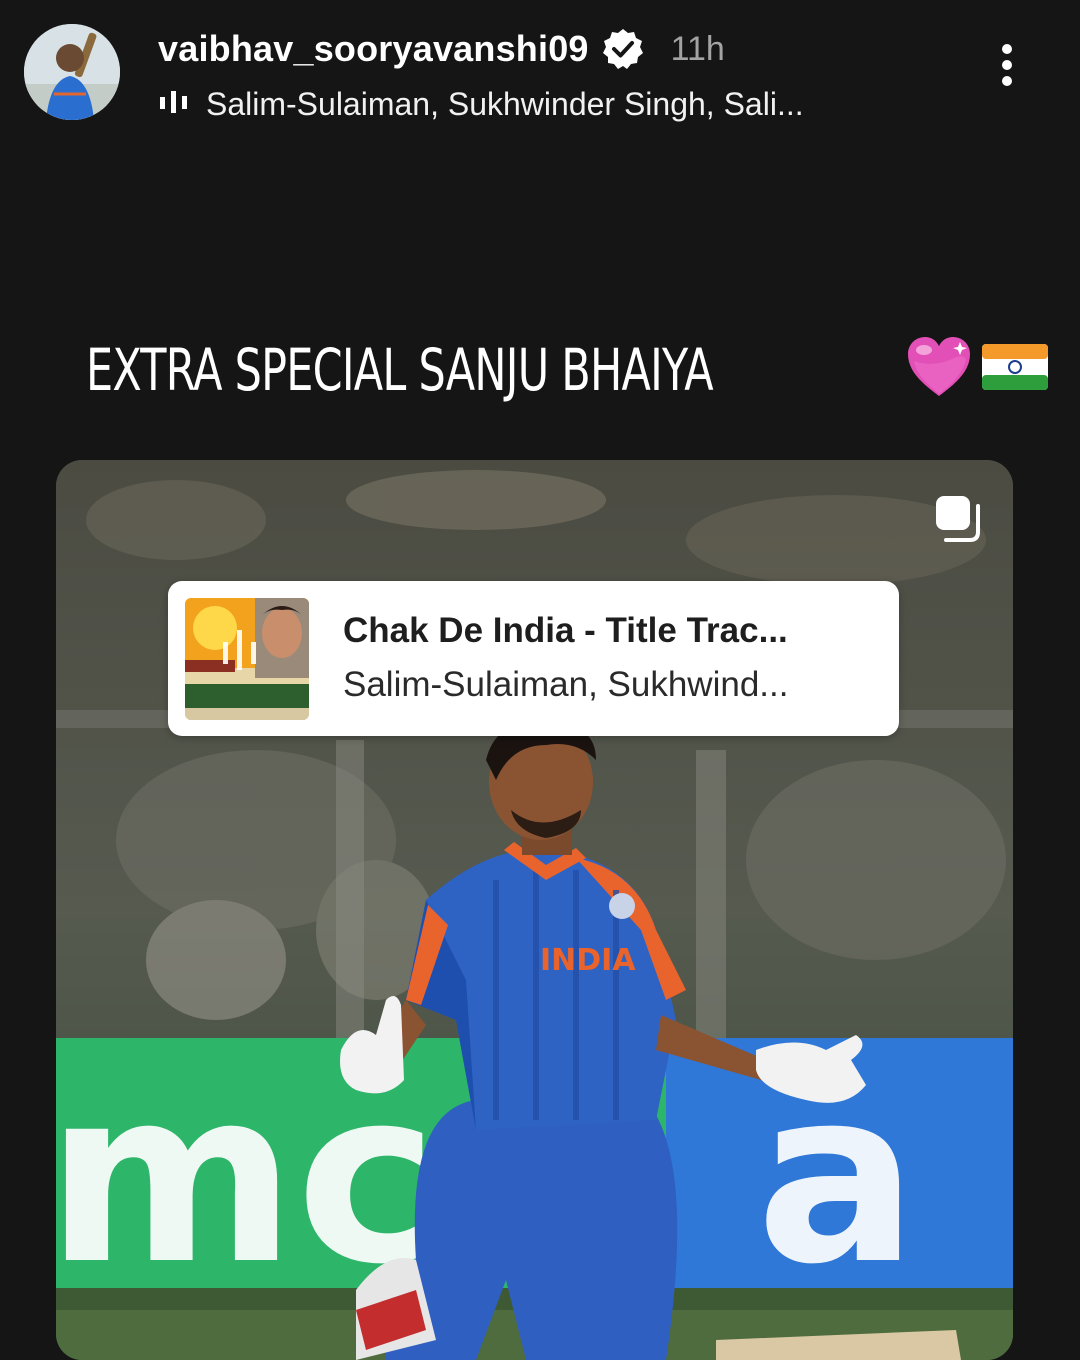 This screenshot has height=1360, width=1080. Describe the element at coordinates (1007, 68) in the screenshot. I see `more-options-icon` at that location.